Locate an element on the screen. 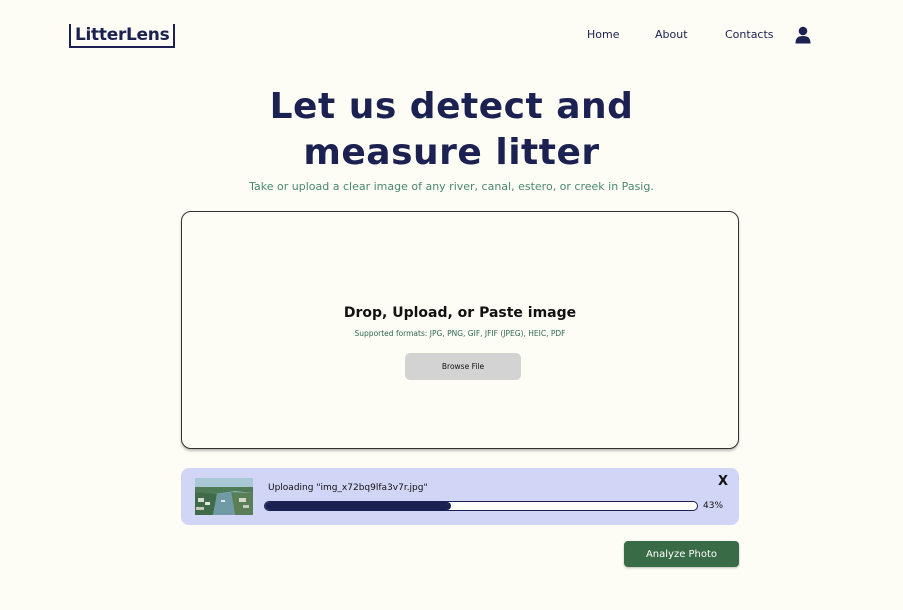 Image resolution: width=903 pixels, height=610 pixels. nav-contacts: Contacts is located at coordinates (749, 35).